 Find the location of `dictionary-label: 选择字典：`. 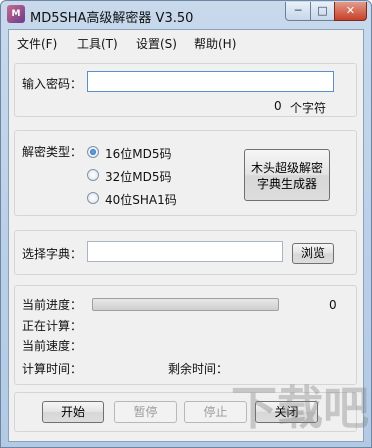

dictionary-label: 选择字典： is located at coordinates (52, 254).